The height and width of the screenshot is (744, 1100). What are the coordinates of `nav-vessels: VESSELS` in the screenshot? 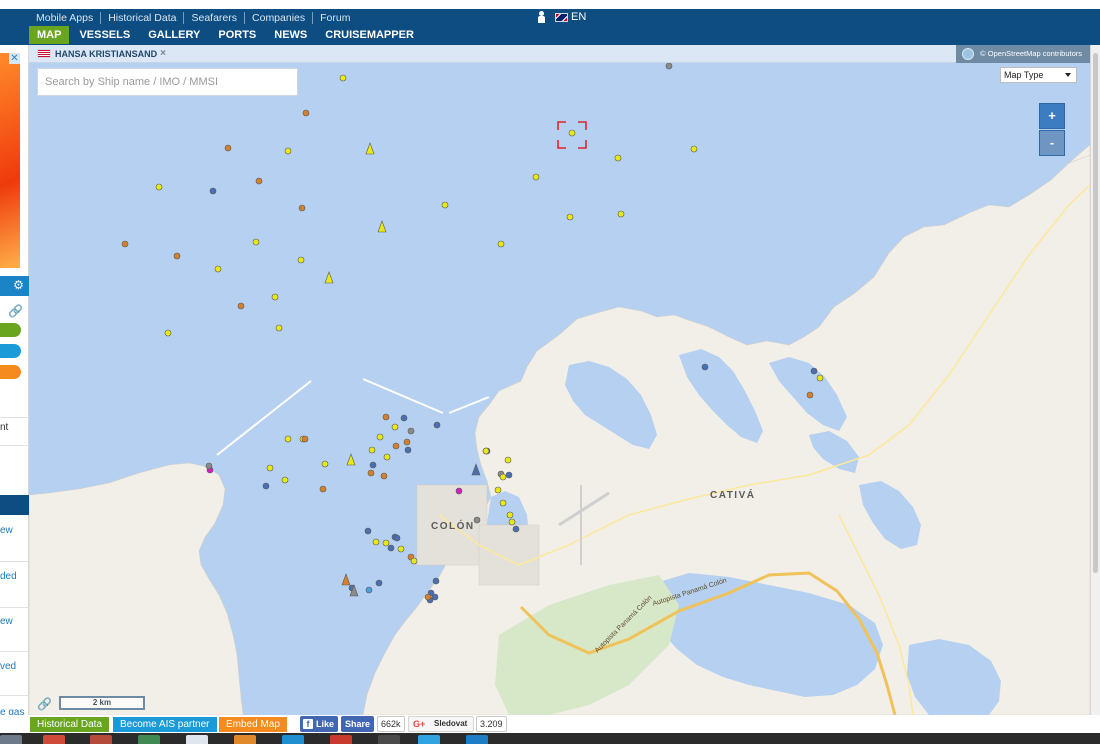 It's located at (104, 35).